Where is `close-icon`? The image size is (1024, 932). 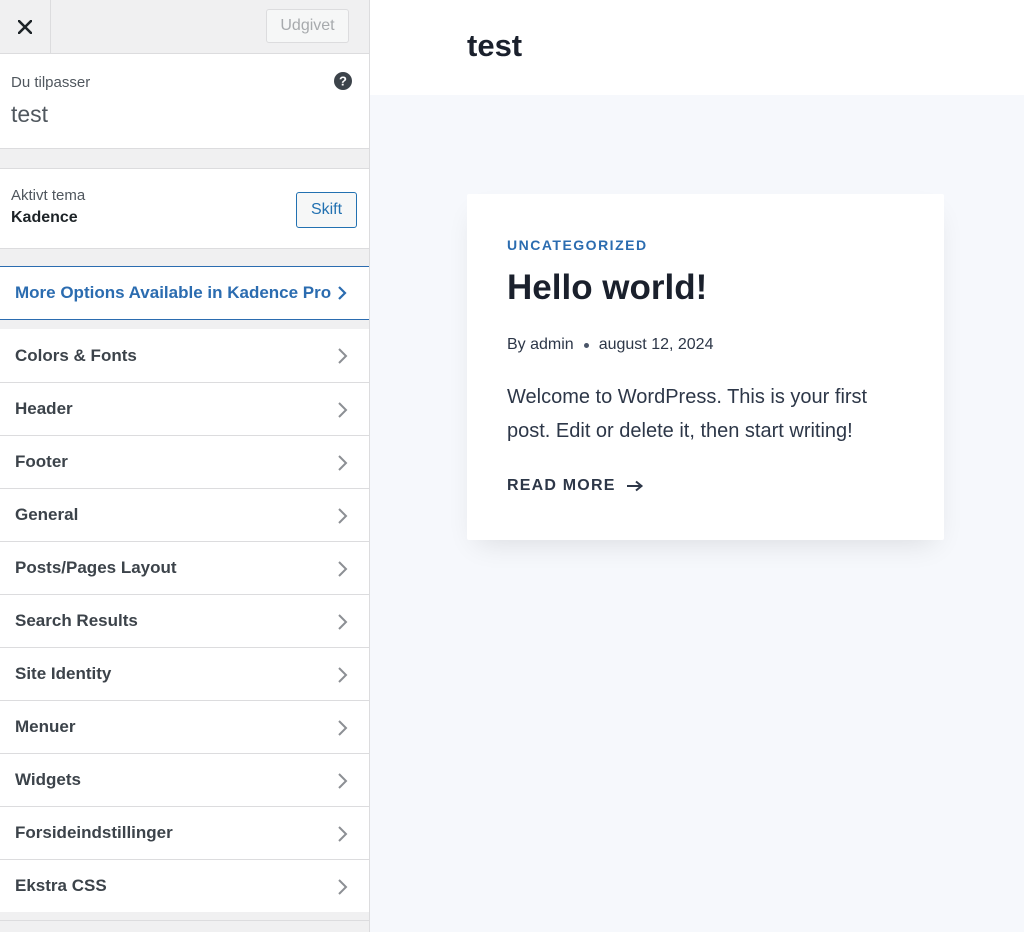
close-icon is located at coordinates (25, 26).